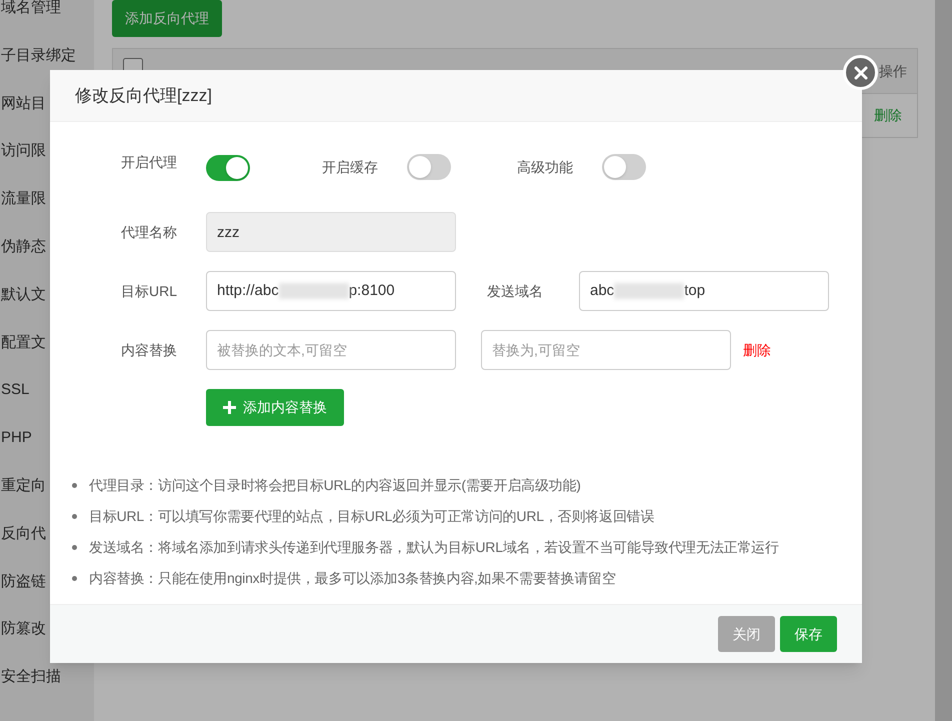  Describe the element at coordinates (149, 350) in the screenshot. I see `field-label: 内容替换` at that location.